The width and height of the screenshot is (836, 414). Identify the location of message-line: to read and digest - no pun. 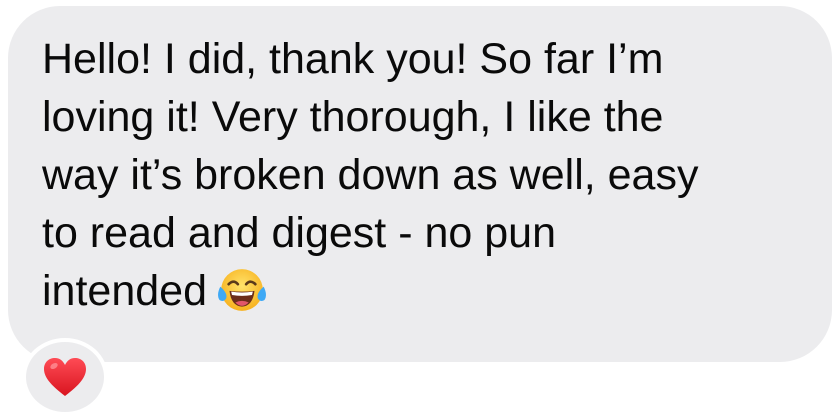
(299, 233).